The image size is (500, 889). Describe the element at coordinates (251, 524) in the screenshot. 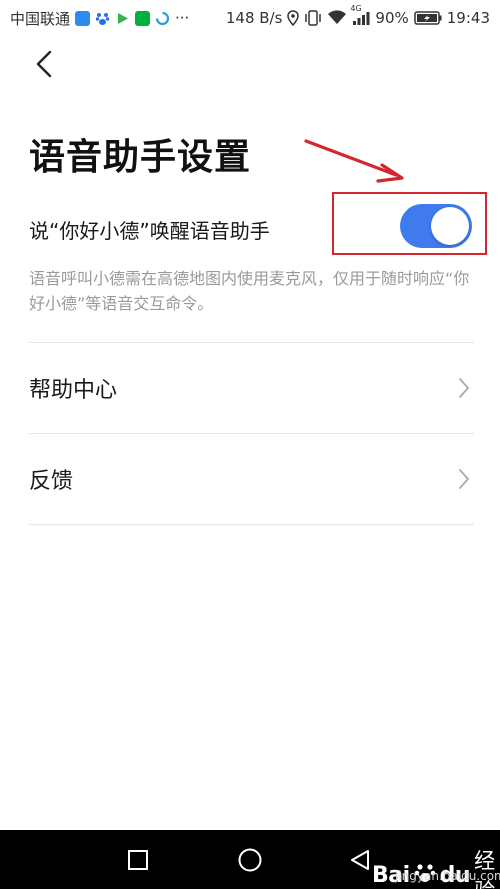

I see `divider` at that location.